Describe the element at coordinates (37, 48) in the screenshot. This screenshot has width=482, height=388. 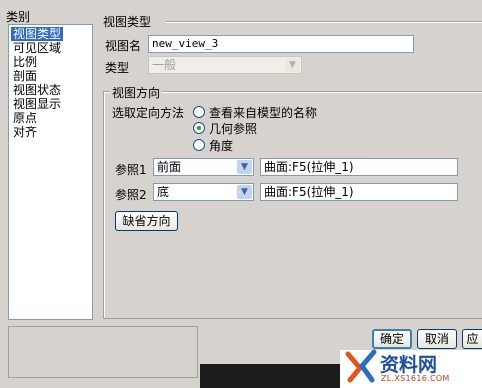
I see `category-item-visible-area: 可见区域` at that location.